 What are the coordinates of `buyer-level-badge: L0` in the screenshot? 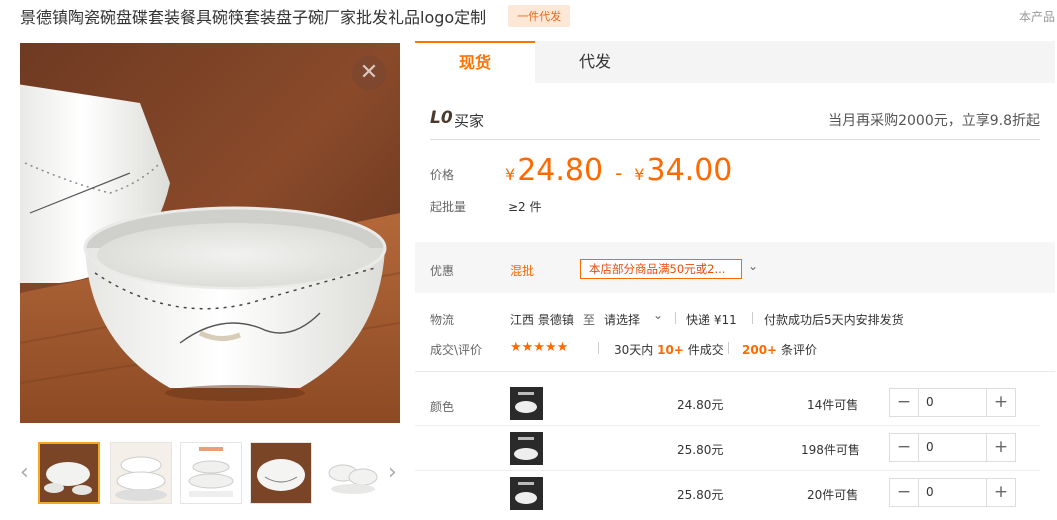 It's located at (441, 118).